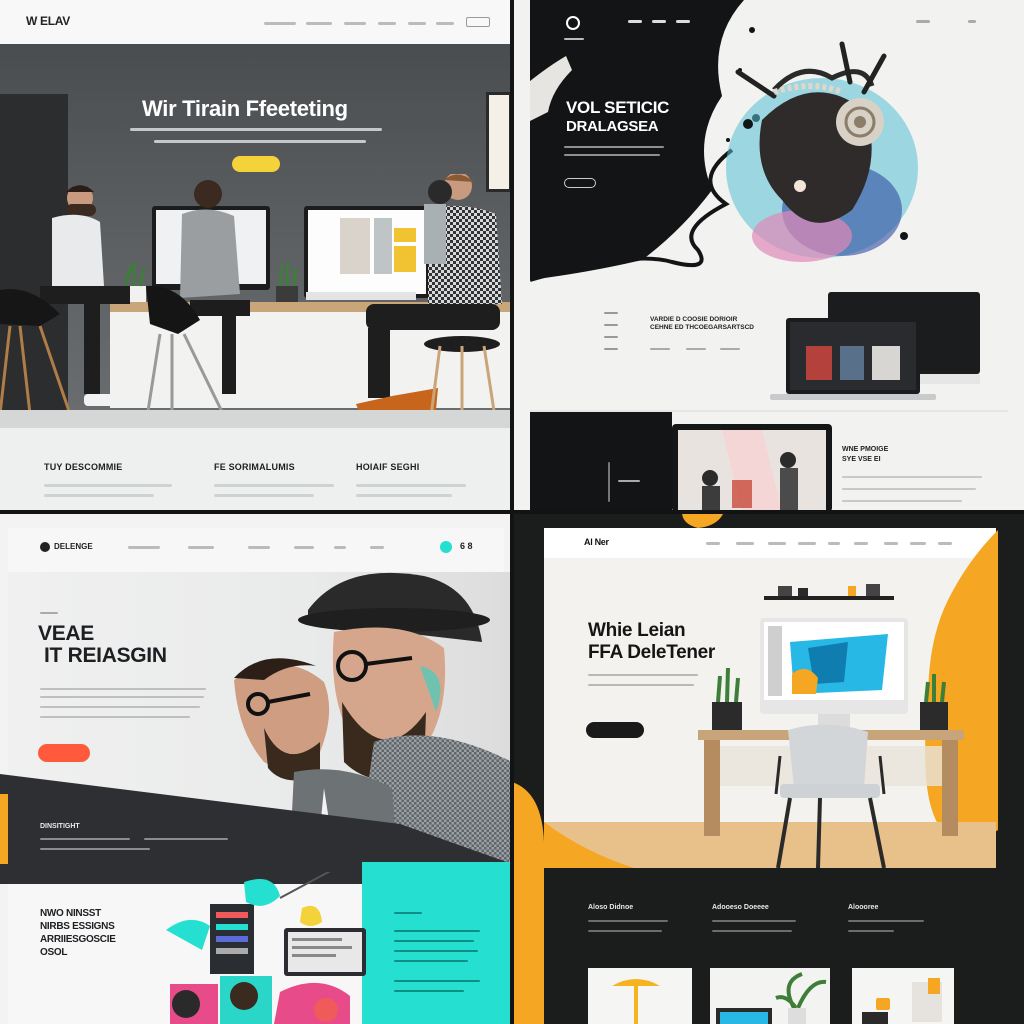 Image resolution: width=1024 pixels, height=1024 pixels. What do you see at coordinates (875, 346) in the screenshot?
I see `devices-mockup` at bounding box center [875, 346].